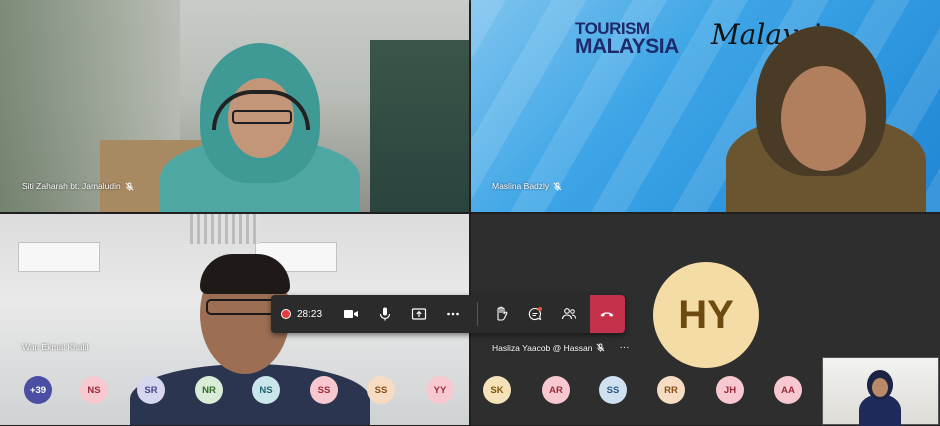  I want to click on more-options-button: ···, so click(624, 347).